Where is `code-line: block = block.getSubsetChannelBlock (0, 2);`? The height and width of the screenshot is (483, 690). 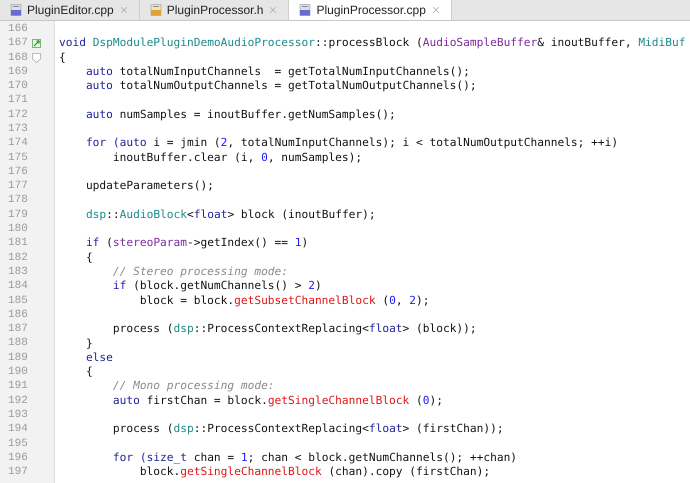
code-line: block = block.getSubsetChannelBlock (0, 2); is located at coordinates (284, 300).